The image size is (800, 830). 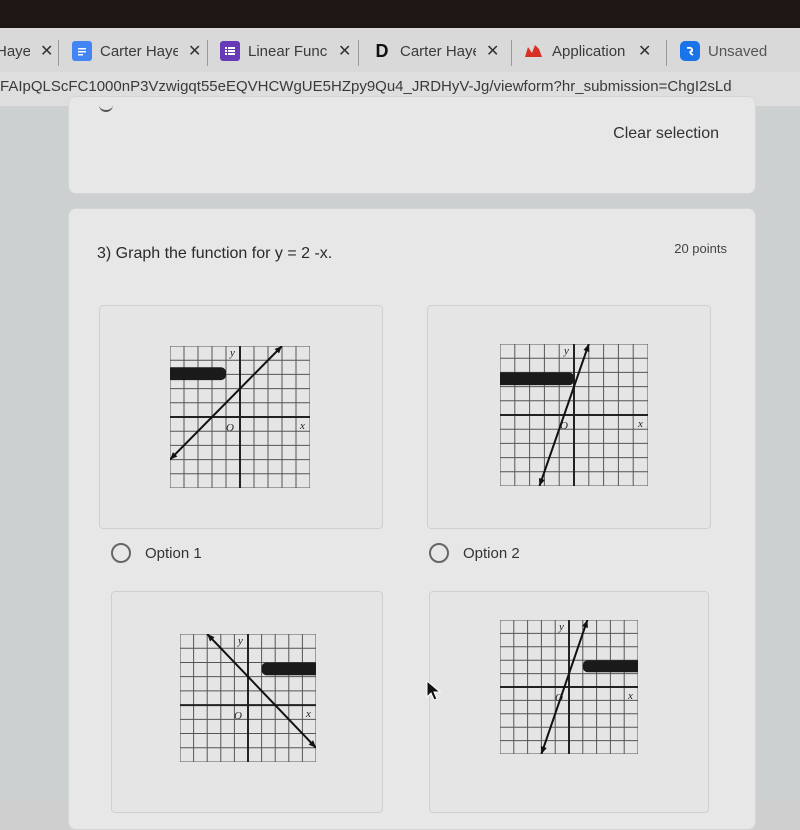 What do you see at coordinates (82, 51) in the screenshot?
I see `docs-icon` at bounding box center [82, 51].